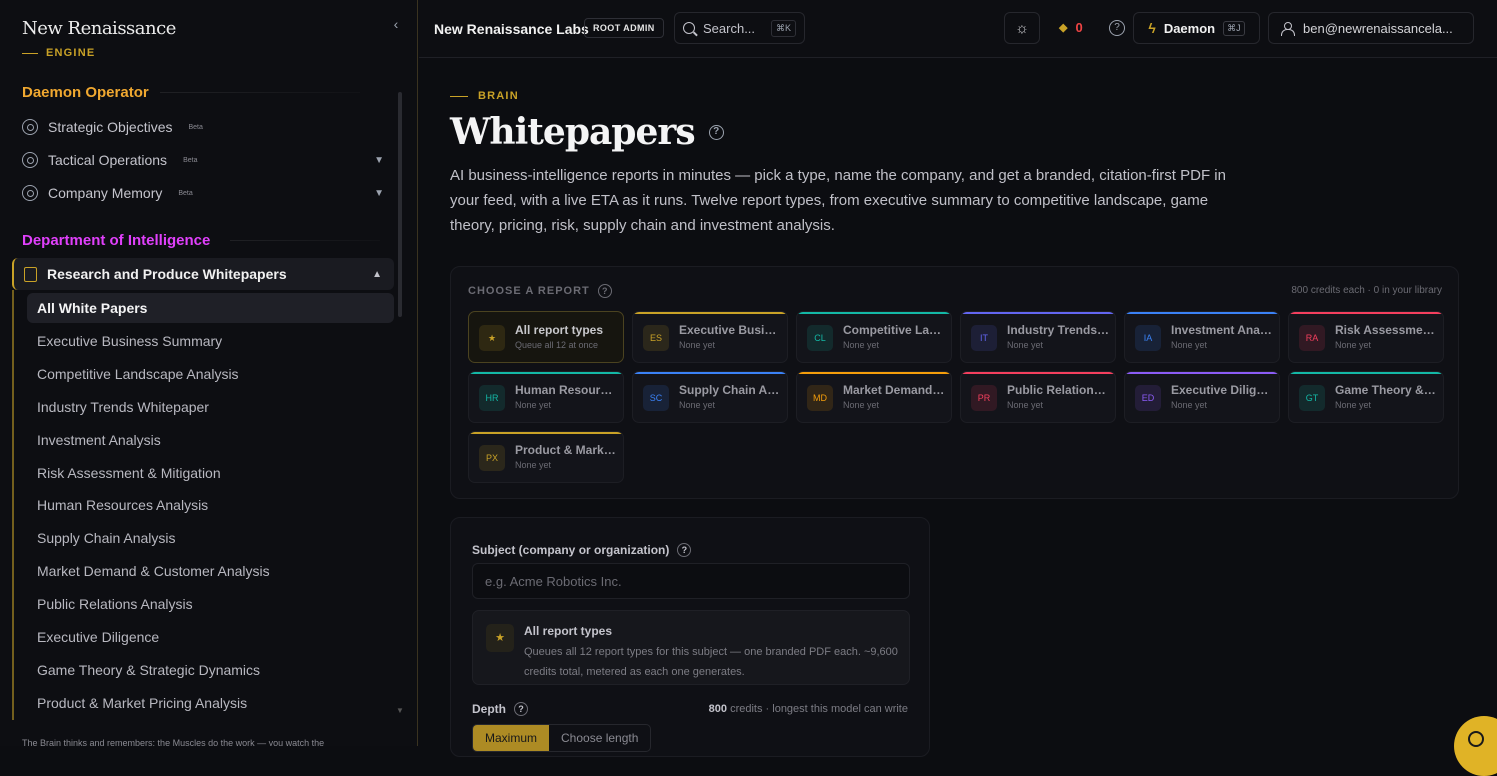  What do you see at coordinates (984, 398) in the screenshot?
I see `report-code-badge: PR` at bounding box center [984, 398].